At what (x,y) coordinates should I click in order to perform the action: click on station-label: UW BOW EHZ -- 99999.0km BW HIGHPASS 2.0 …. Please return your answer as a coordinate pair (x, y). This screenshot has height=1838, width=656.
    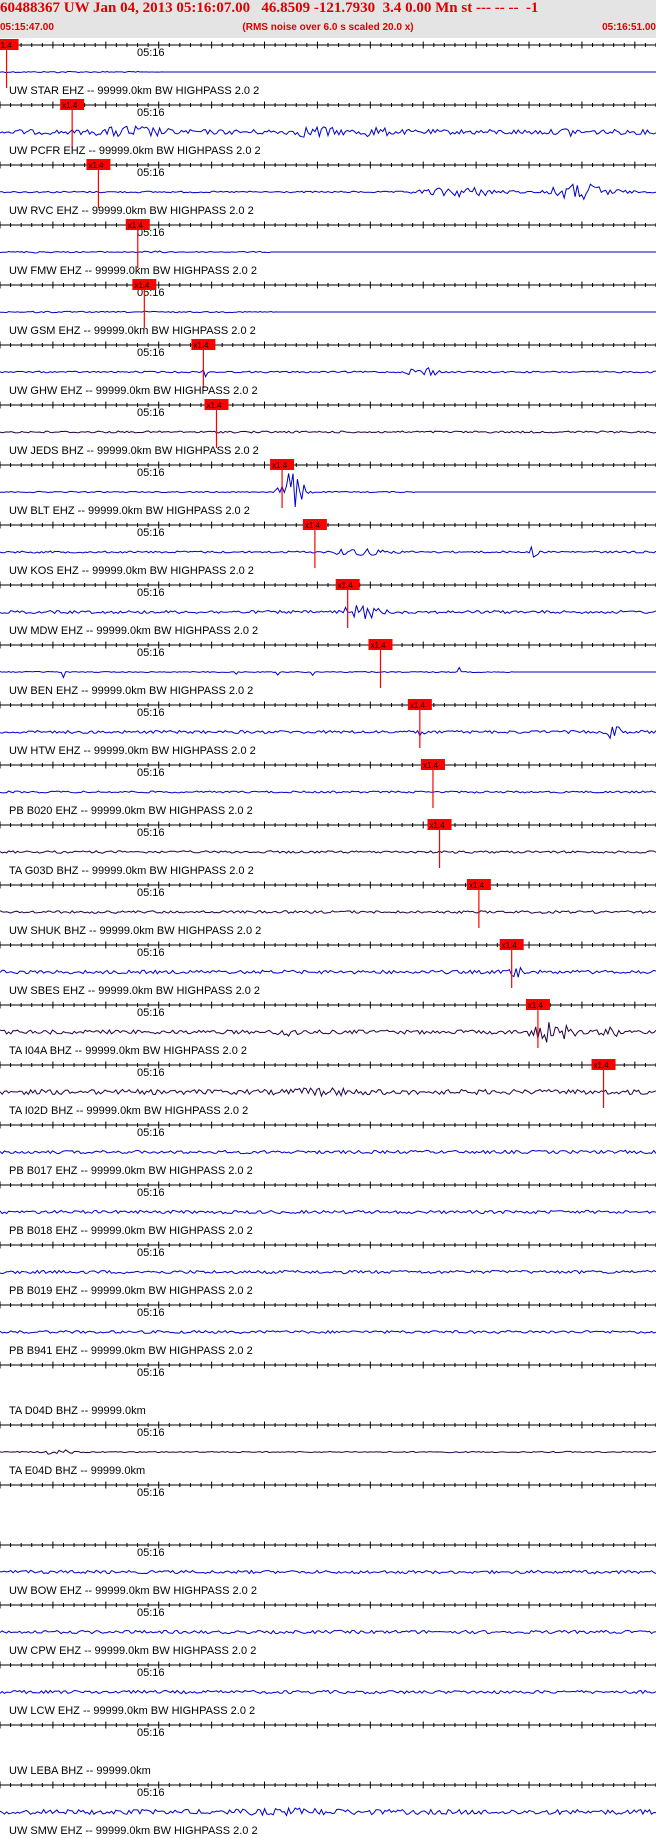
    Looking at the image, I should click on (133, 1591).